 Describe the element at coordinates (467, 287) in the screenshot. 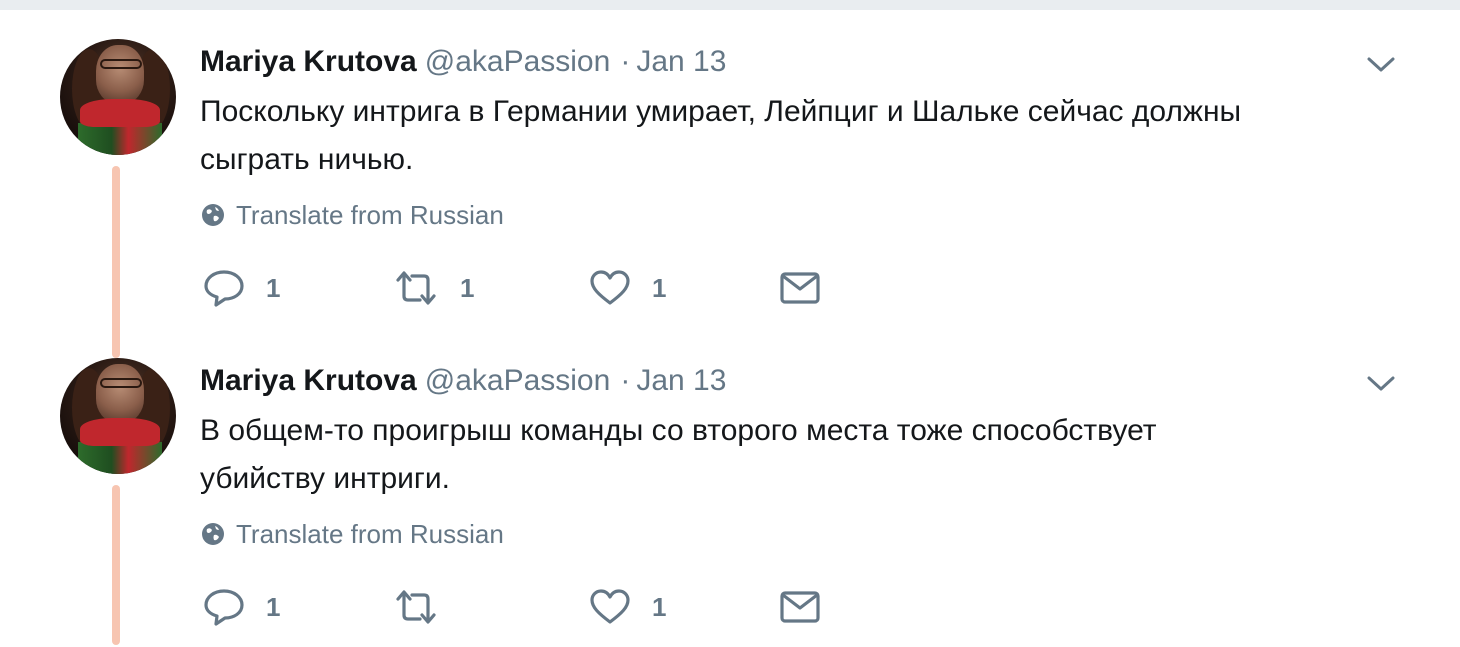

I see `retweet-count: 1` at that location.